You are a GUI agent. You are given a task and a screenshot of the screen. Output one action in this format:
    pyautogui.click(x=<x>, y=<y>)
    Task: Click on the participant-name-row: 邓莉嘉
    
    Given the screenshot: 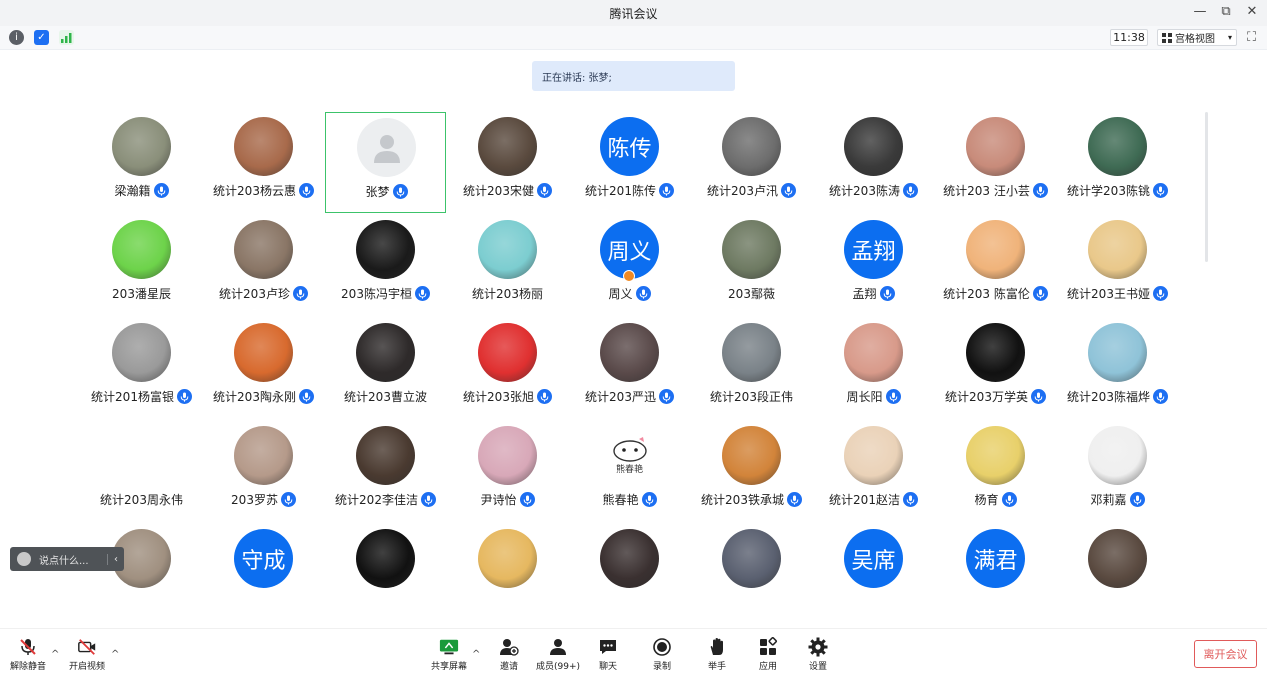 What is the action you would take?
    pyautogui.click(x=1117, y=499)
    